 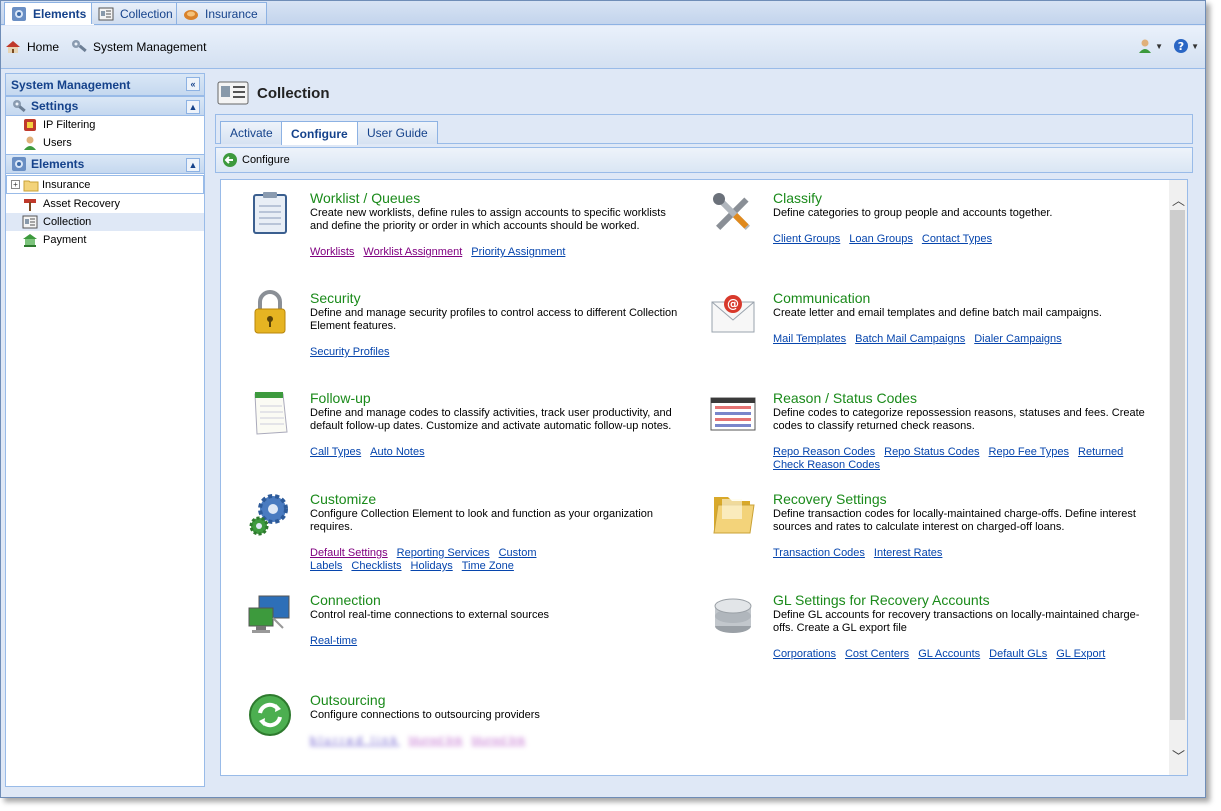 What do you see at coordinates (136, 13) in the screenshot?
I see `app-tab-collection: Collection` at bounding box center [136, 13].